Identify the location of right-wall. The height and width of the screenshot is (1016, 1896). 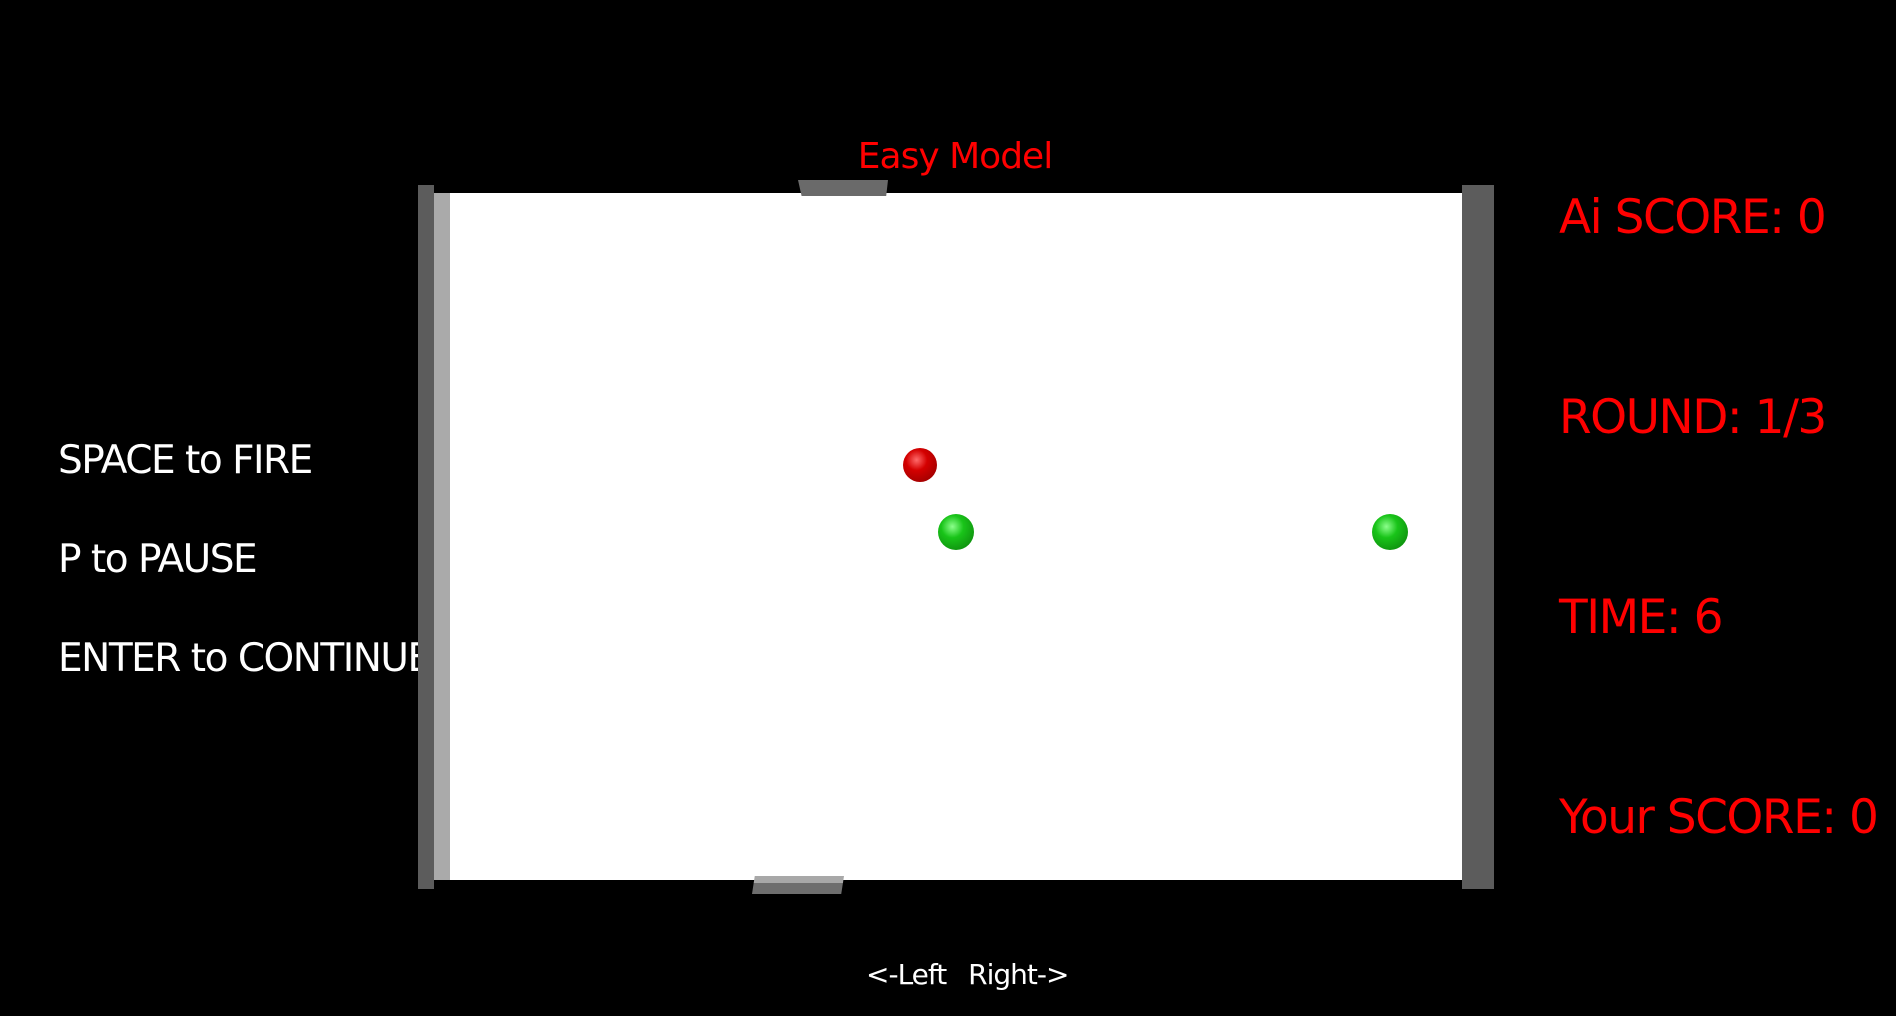
(1478, 537).